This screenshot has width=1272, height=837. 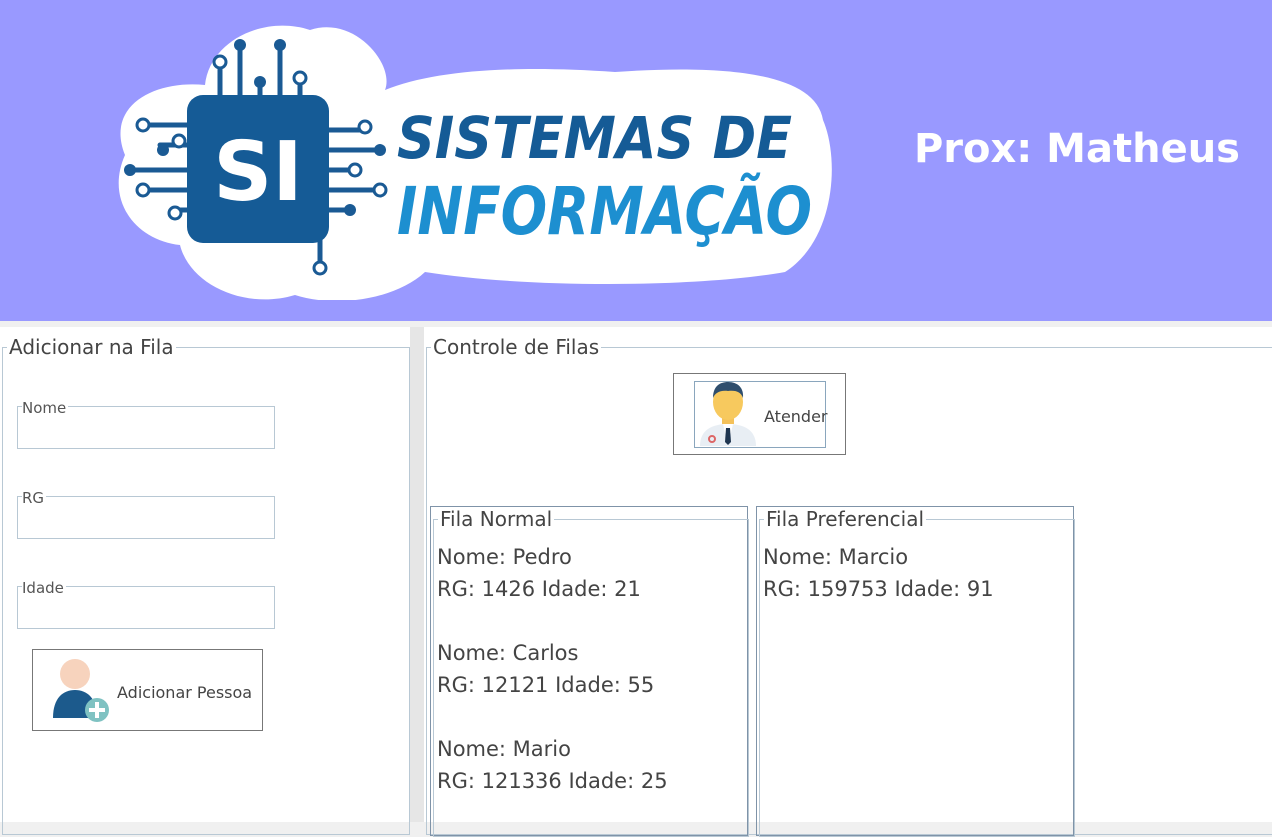 What do you see at coordinates (504, 557) in the screenshot?
I see `queue-entry-name: Nome: Pedro` at bounding box center [504, 557].